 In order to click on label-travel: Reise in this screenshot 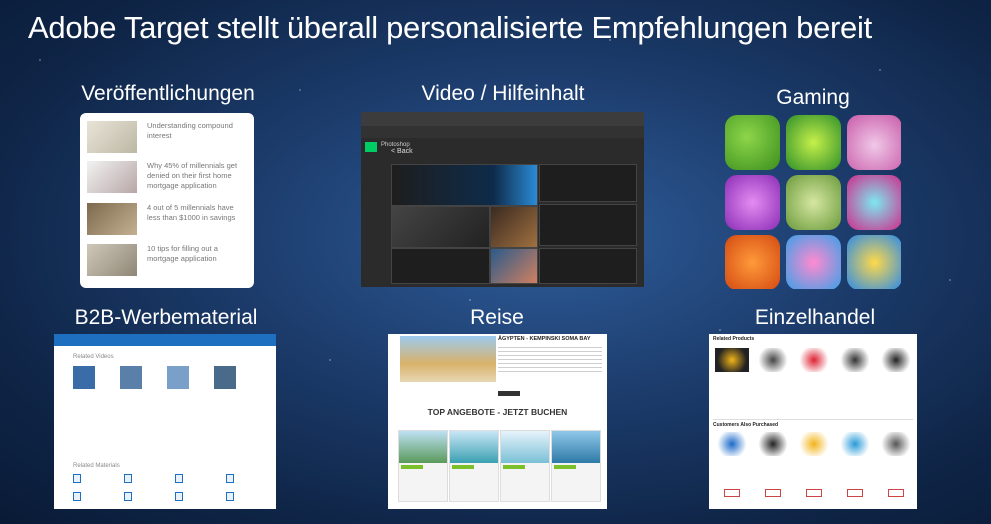, I will do `click(497, 317)`.